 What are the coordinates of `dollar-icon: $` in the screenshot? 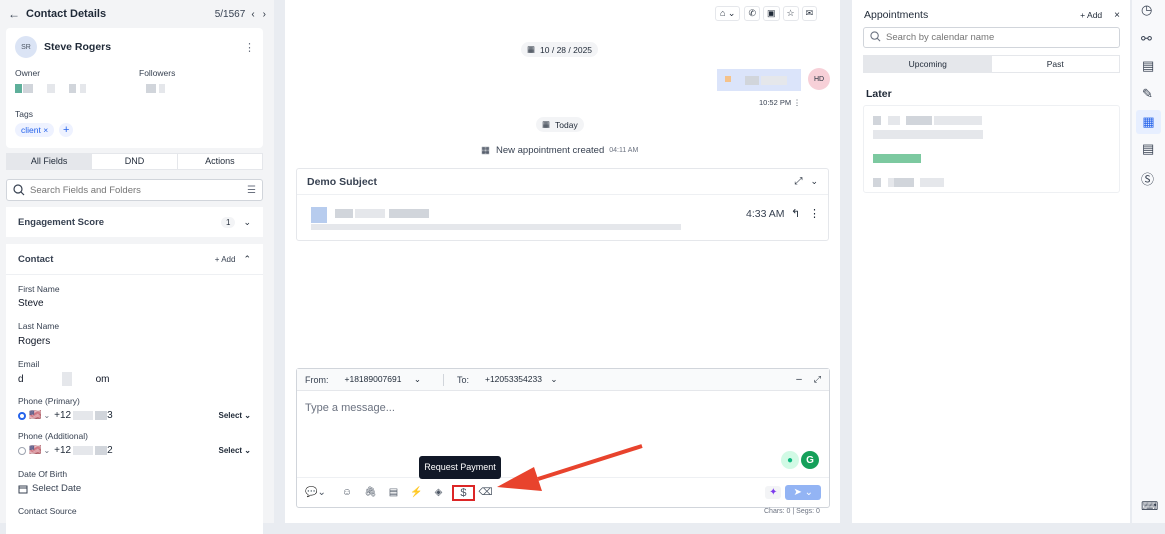 It's located at (463, 492).